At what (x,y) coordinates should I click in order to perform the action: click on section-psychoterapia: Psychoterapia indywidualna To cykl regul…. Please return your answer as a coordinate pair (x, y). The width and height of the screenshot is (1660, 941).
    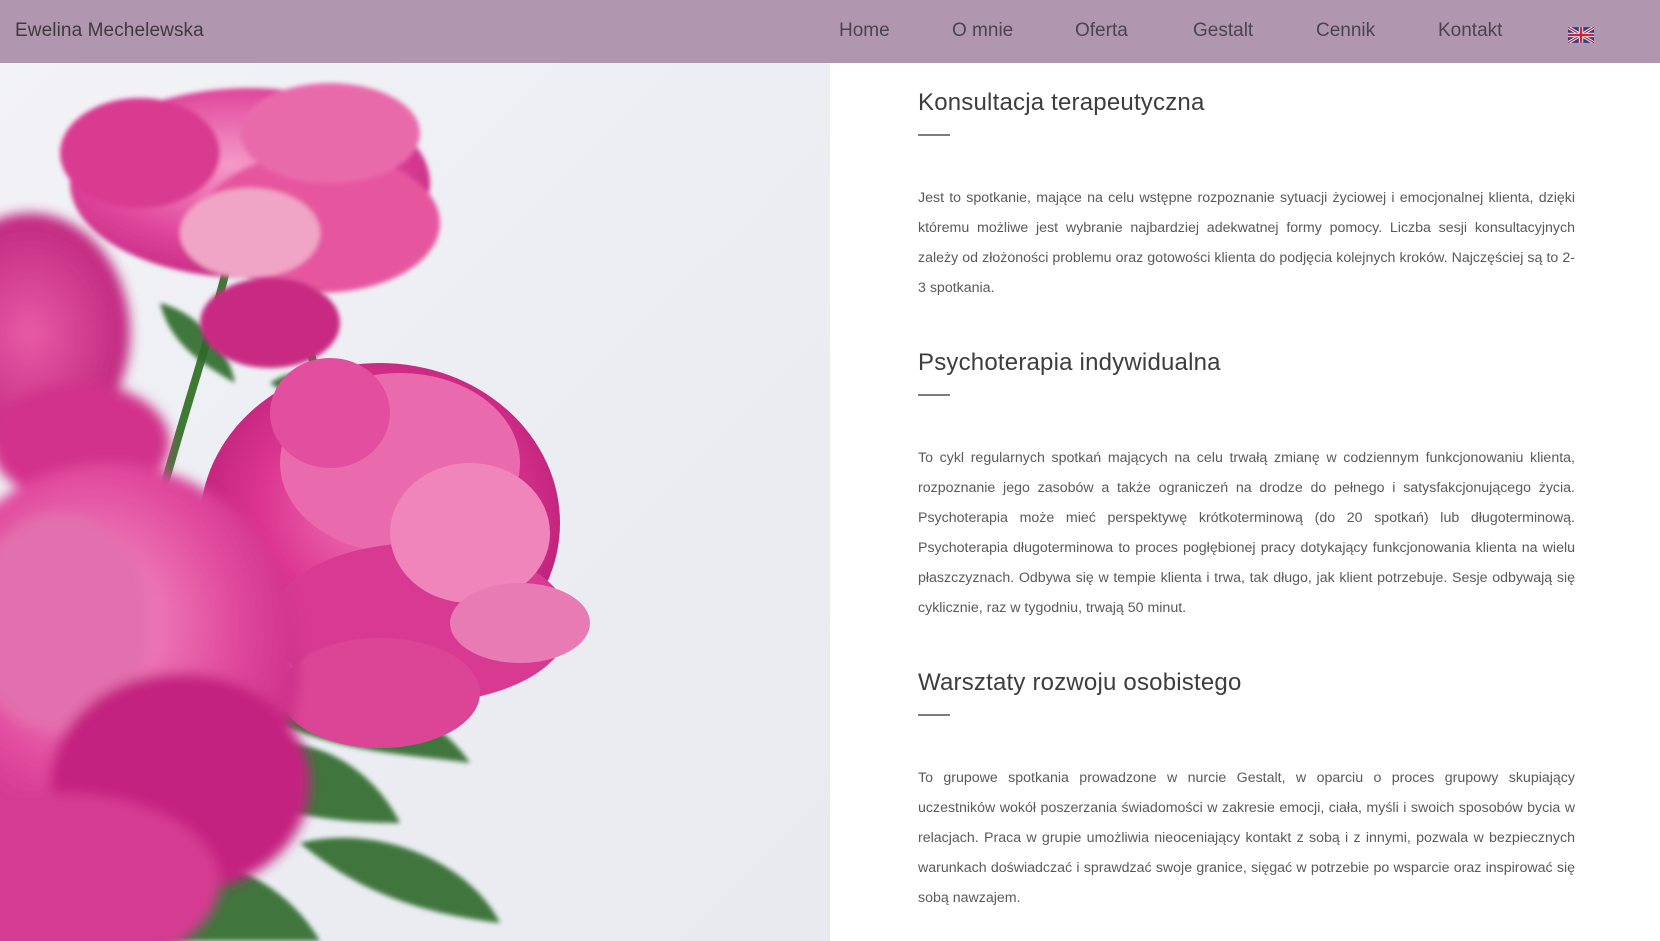
    Looking at the image, I should click on (1246, 486).